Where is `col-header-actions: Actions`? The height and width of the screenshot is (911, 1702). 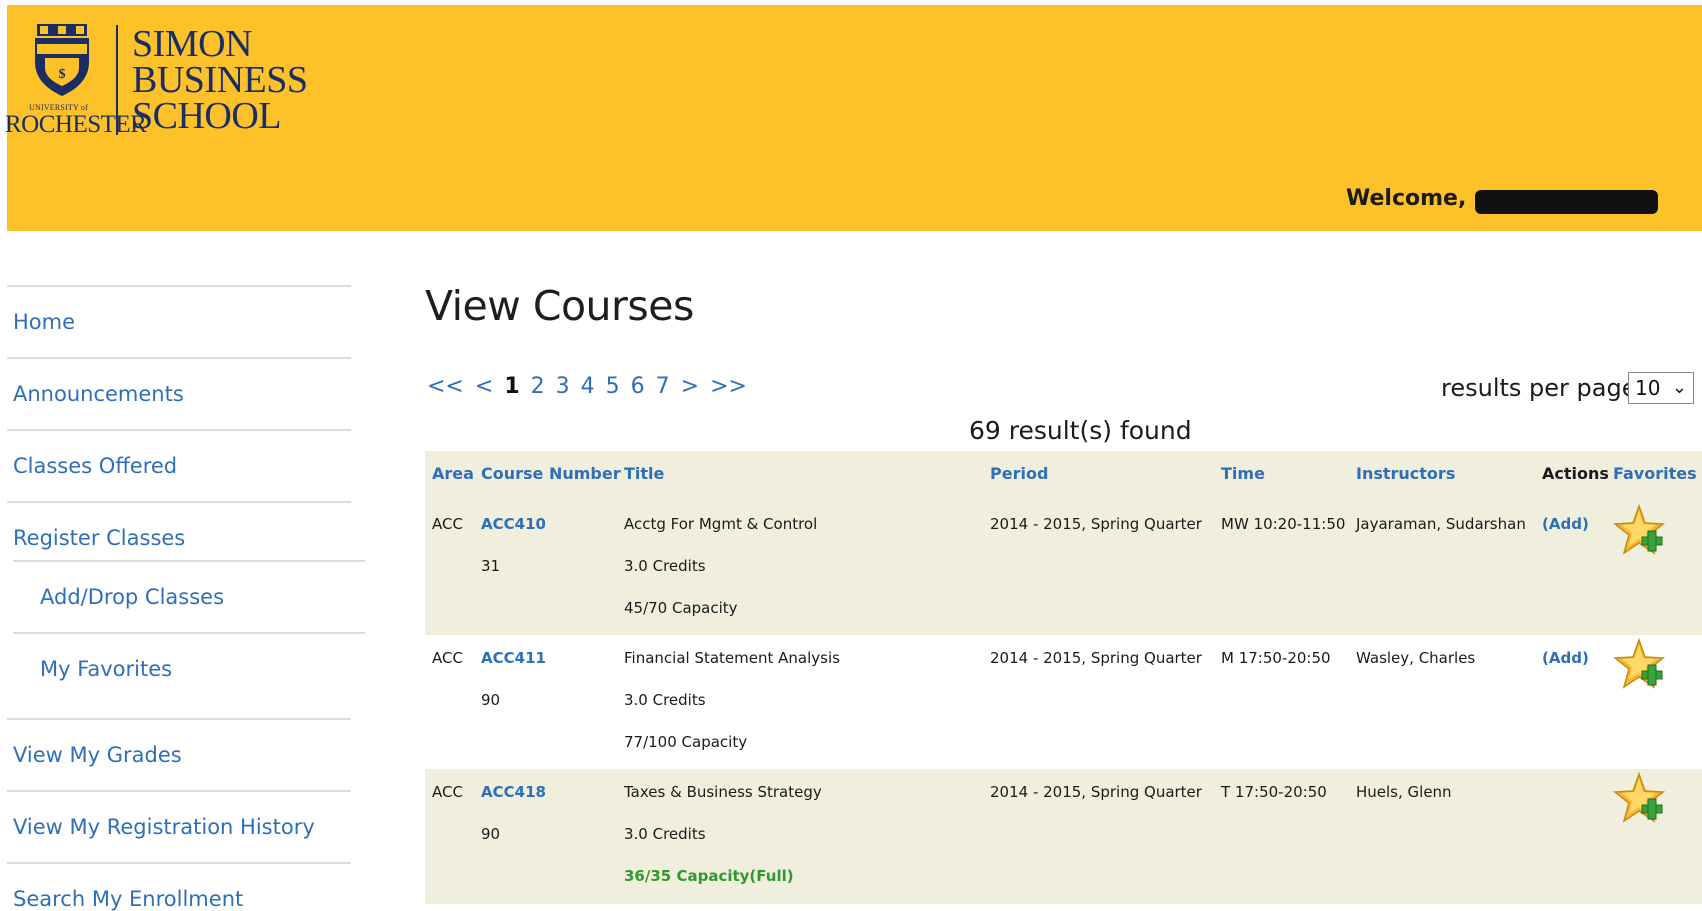 col-header-actions: Actions is located at coordinates (1575, 473).